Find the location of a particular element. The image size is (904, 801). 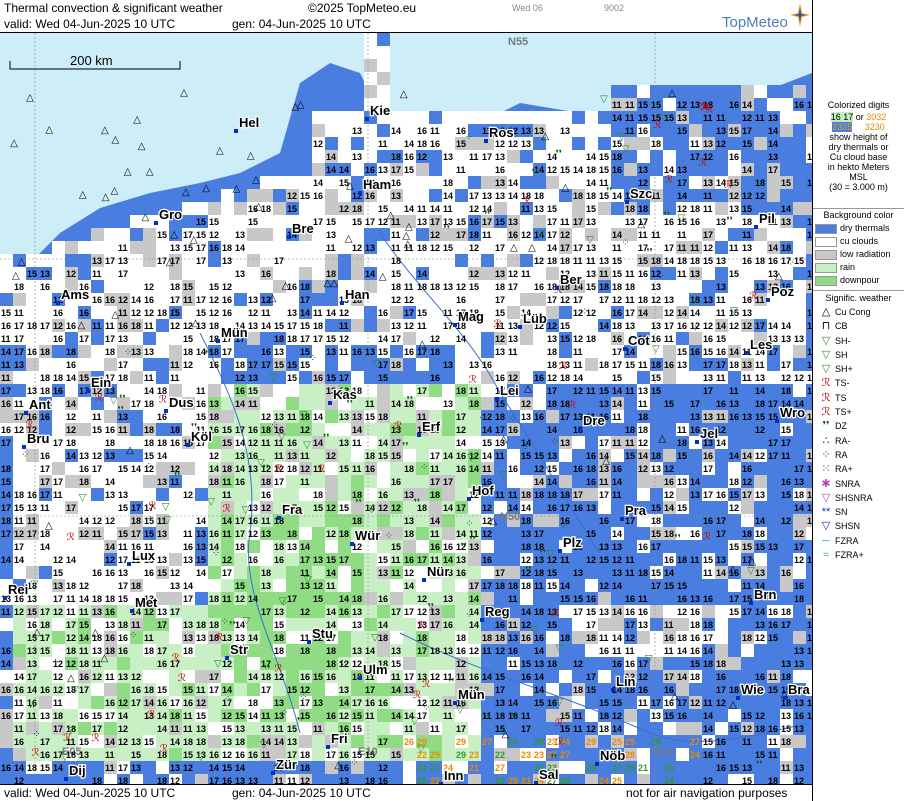

legend-colorized-desc-0: show height of is located at coordinates (858, 137).